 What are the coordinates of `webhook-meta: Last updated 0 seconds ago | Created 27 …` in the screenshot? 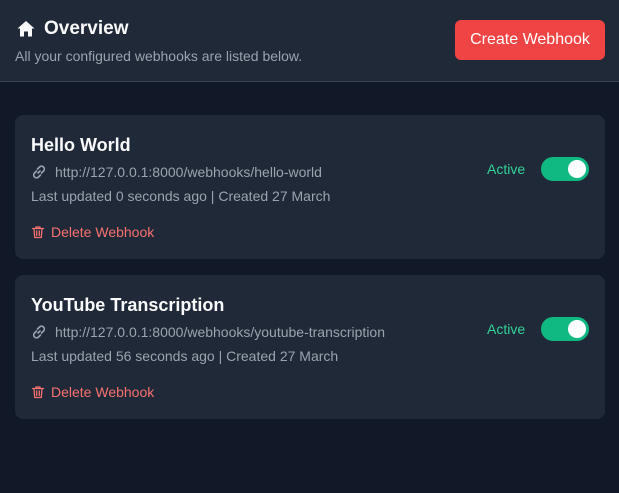 It's located at (181, 196).